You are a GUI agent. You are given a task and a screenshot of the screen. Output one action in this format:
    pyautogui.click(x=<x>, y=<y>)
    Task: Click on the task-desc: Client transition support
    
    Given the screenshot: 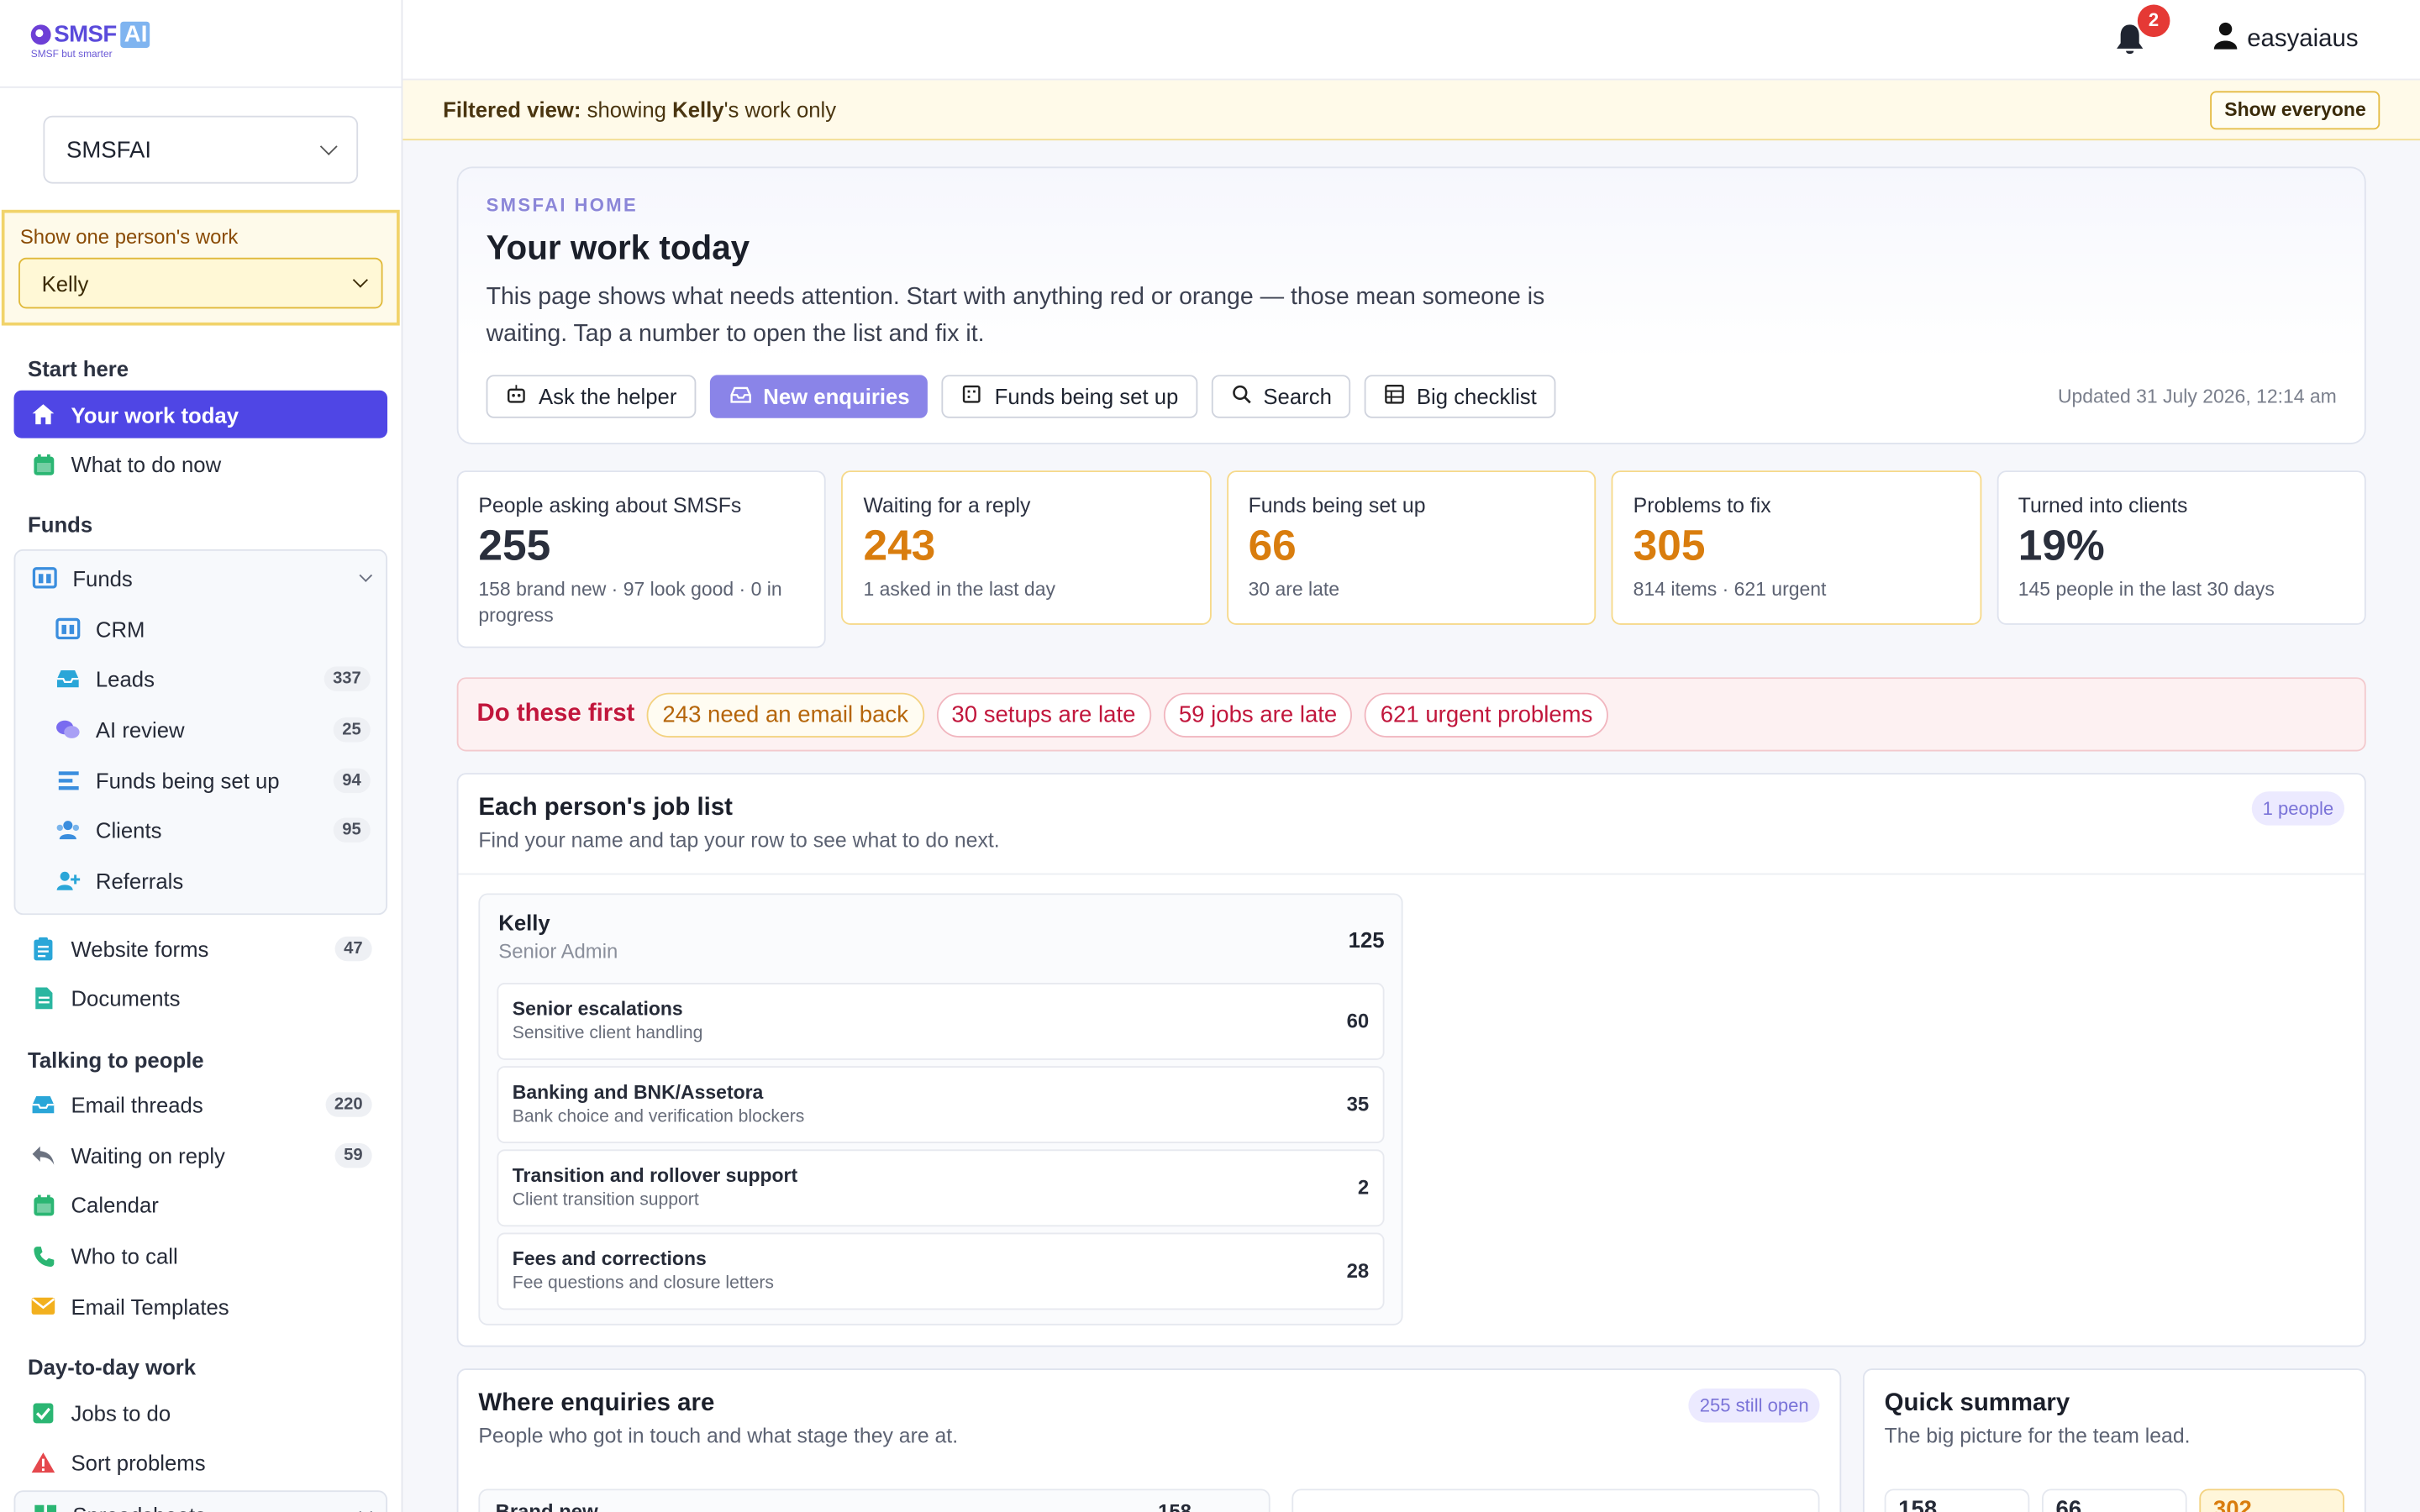 What is the action you would take?
    pyautogui.click(x=605, y=1200)
    